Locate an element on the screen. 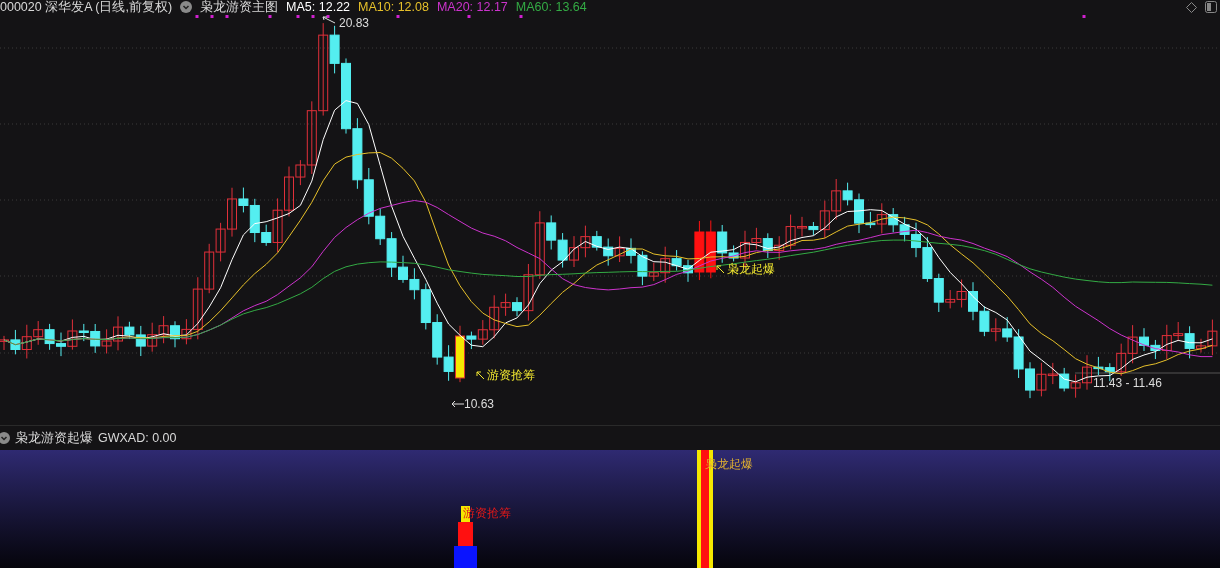  panel-toggle-icon is located at coordinates (1211, 7).